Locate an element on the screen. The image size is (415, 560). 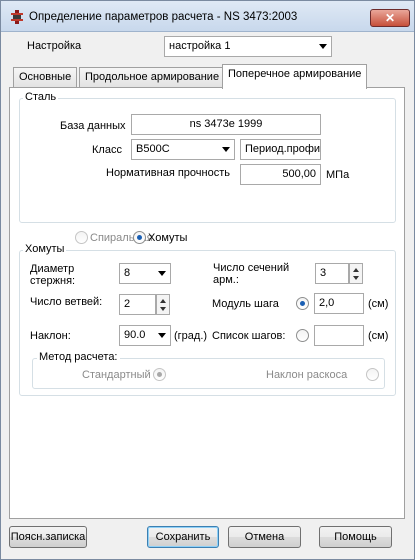
notes-button-label: Поясн.записка is located at coordinates (48, 537).